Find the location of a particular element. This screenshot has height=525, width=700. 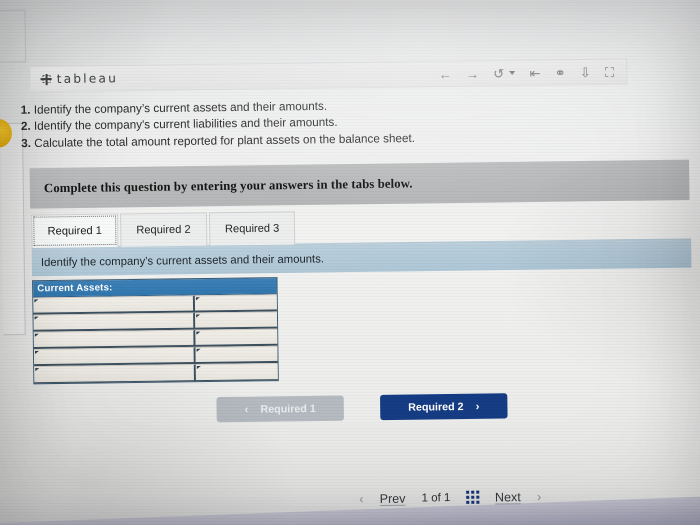

tableau-brand: tableau is located at coordinates (74, 78).